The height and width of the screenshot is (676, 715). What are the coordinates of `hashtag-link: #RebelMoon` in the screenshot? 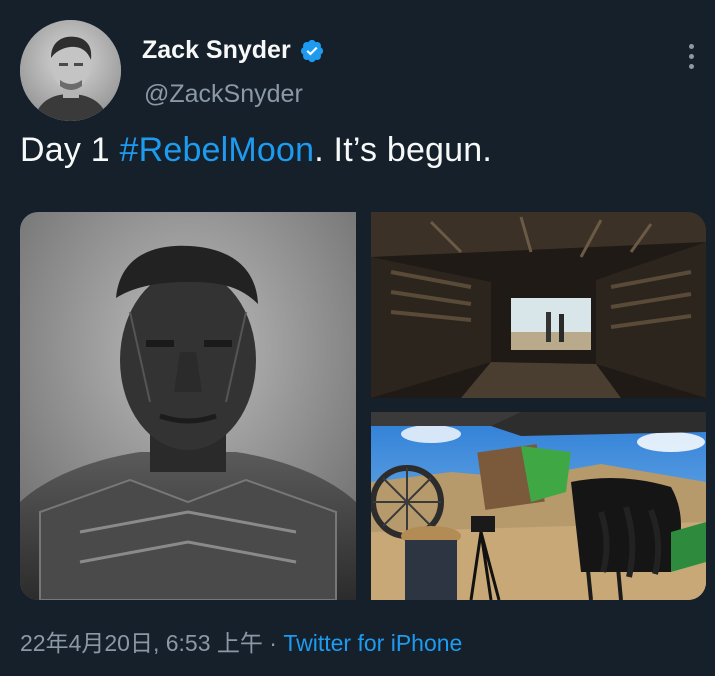 It's located at (216, 150).